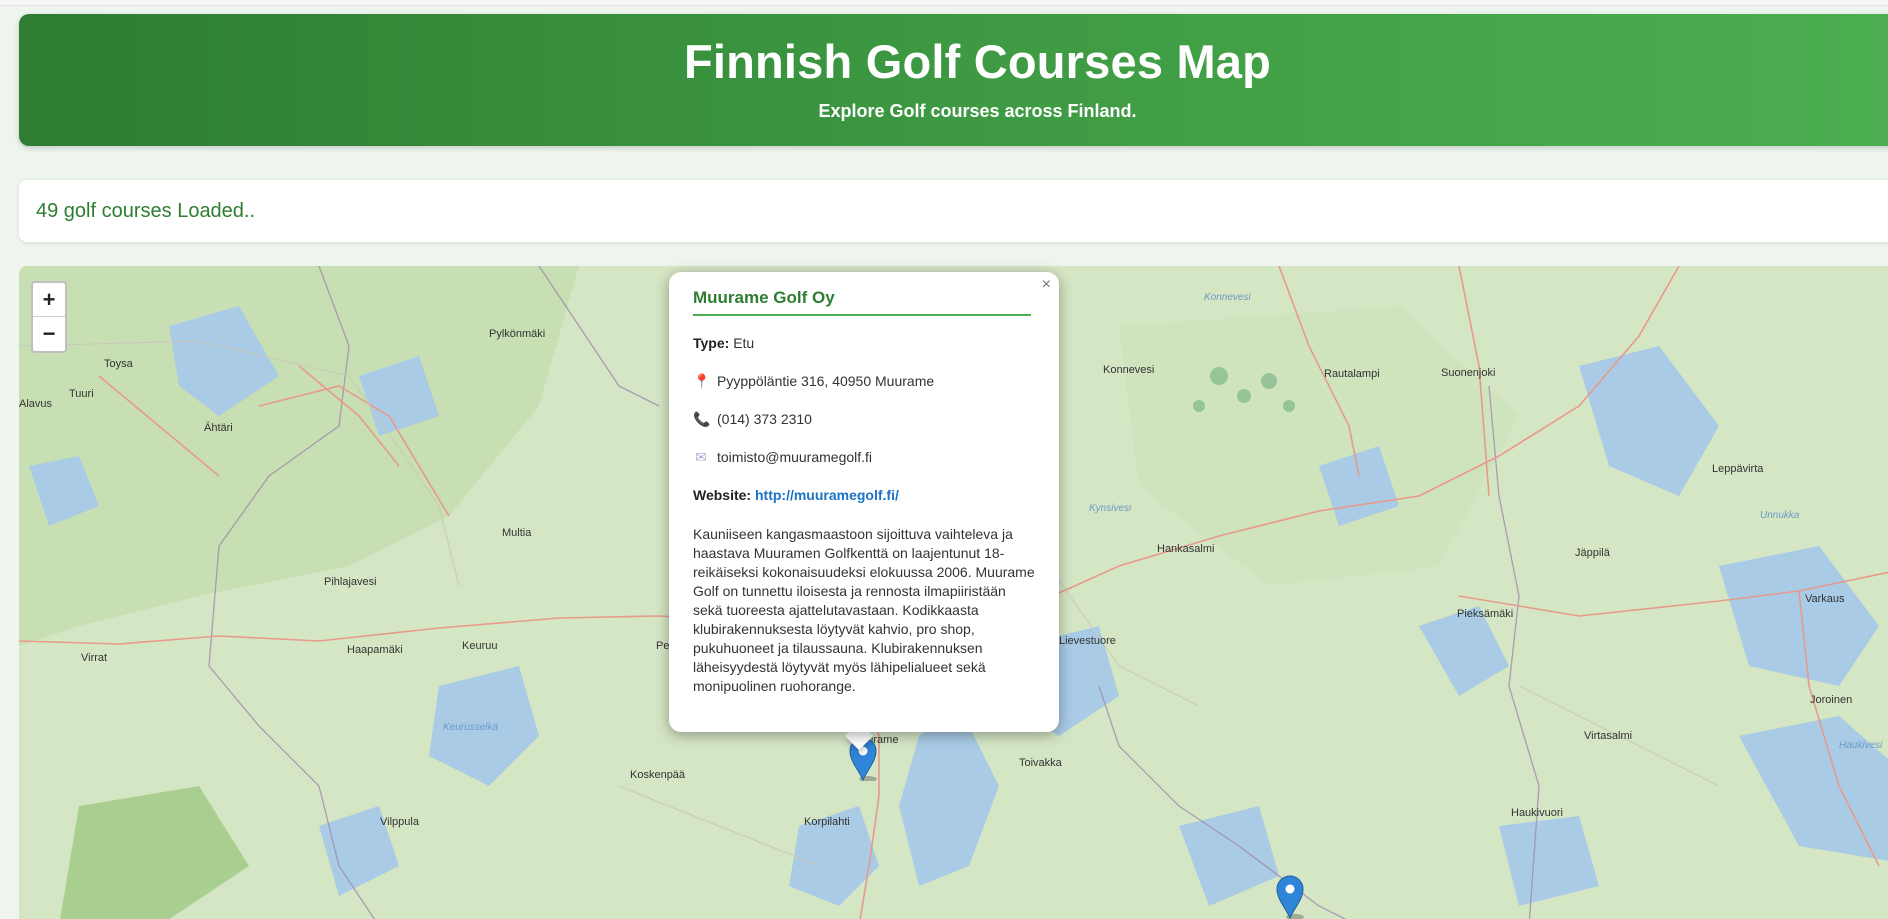  What do you see at coordinates (1087, 641) in the screenshot?
I see `place-label: Lievestuore` at bounding box center [1087, 641].